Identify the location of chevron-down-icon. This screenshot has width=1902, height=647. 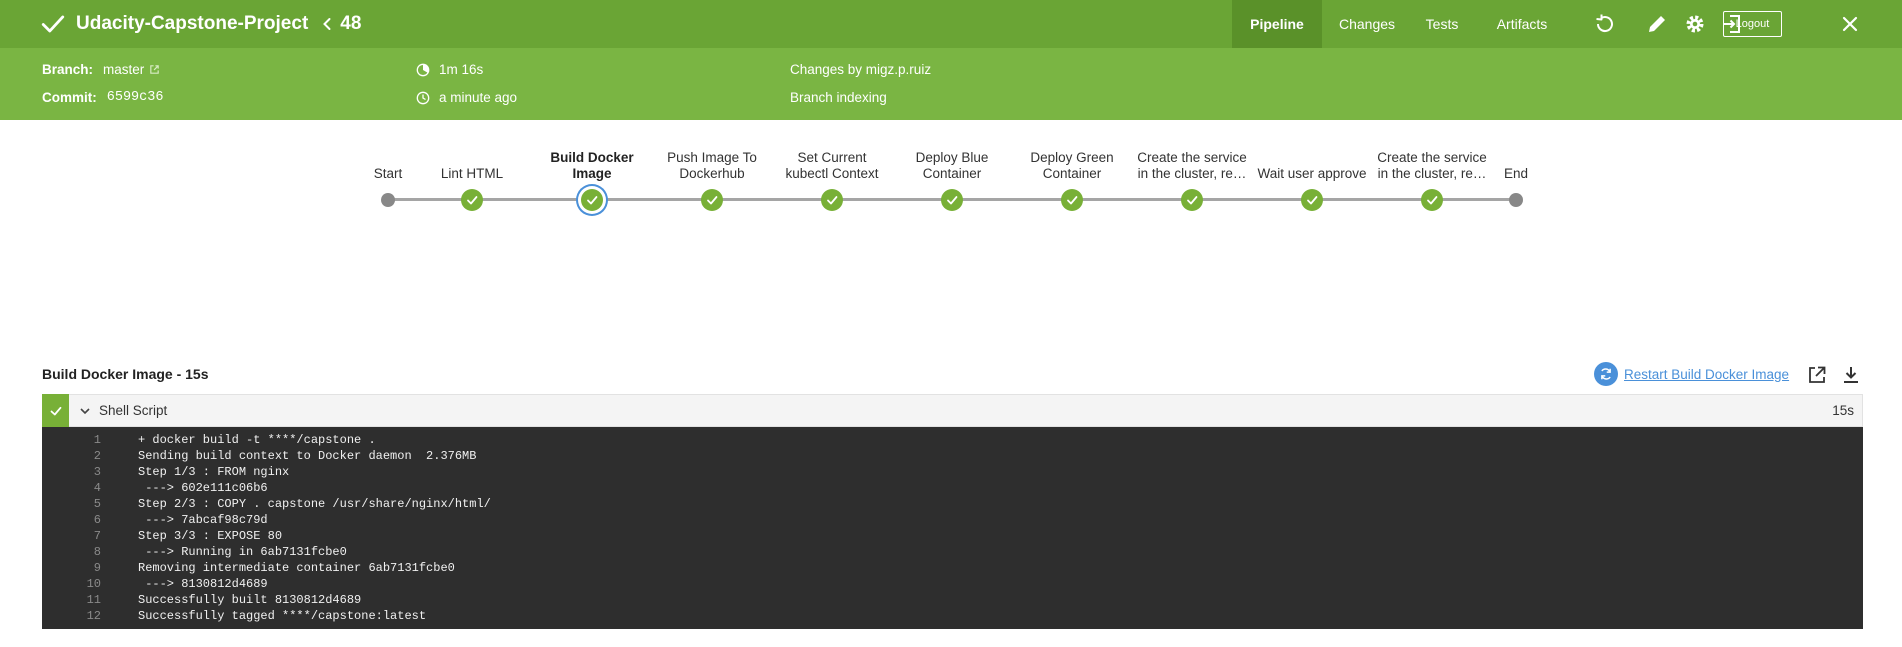
(85, 411).